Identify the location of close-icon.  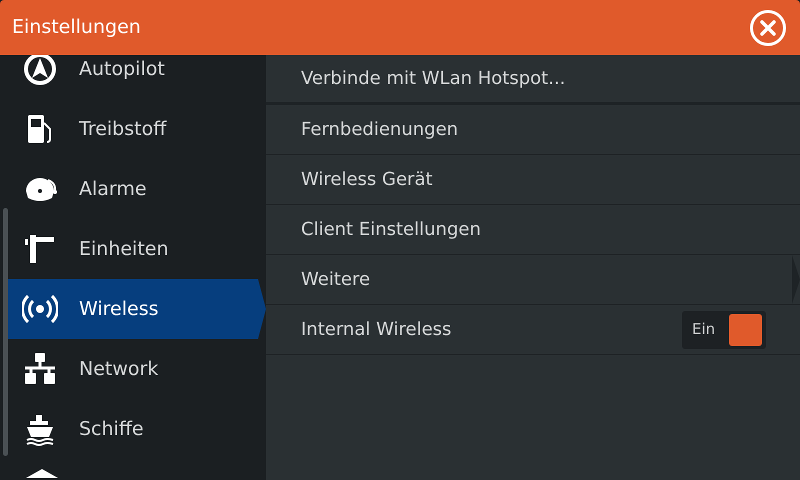
(768, 27).